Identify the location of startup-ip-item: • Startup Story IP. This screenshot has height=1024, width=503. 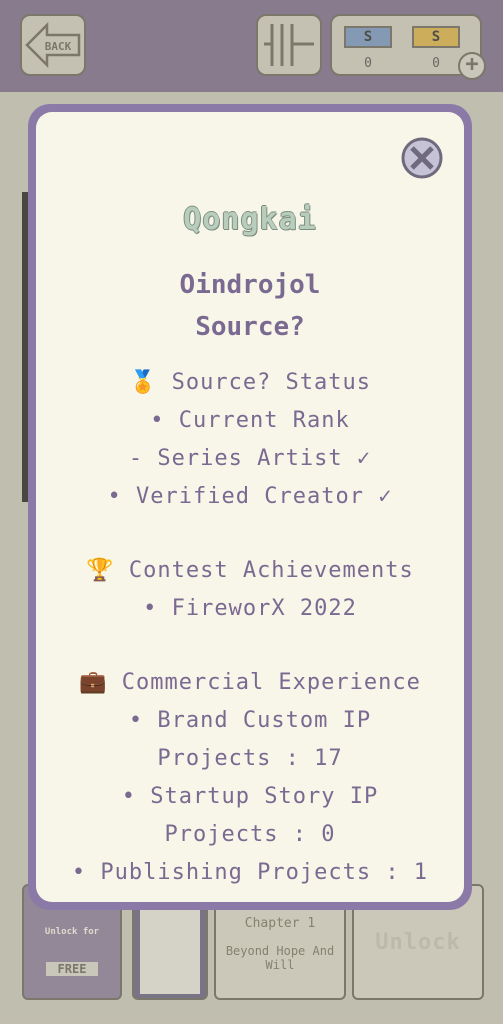
(250, 796).